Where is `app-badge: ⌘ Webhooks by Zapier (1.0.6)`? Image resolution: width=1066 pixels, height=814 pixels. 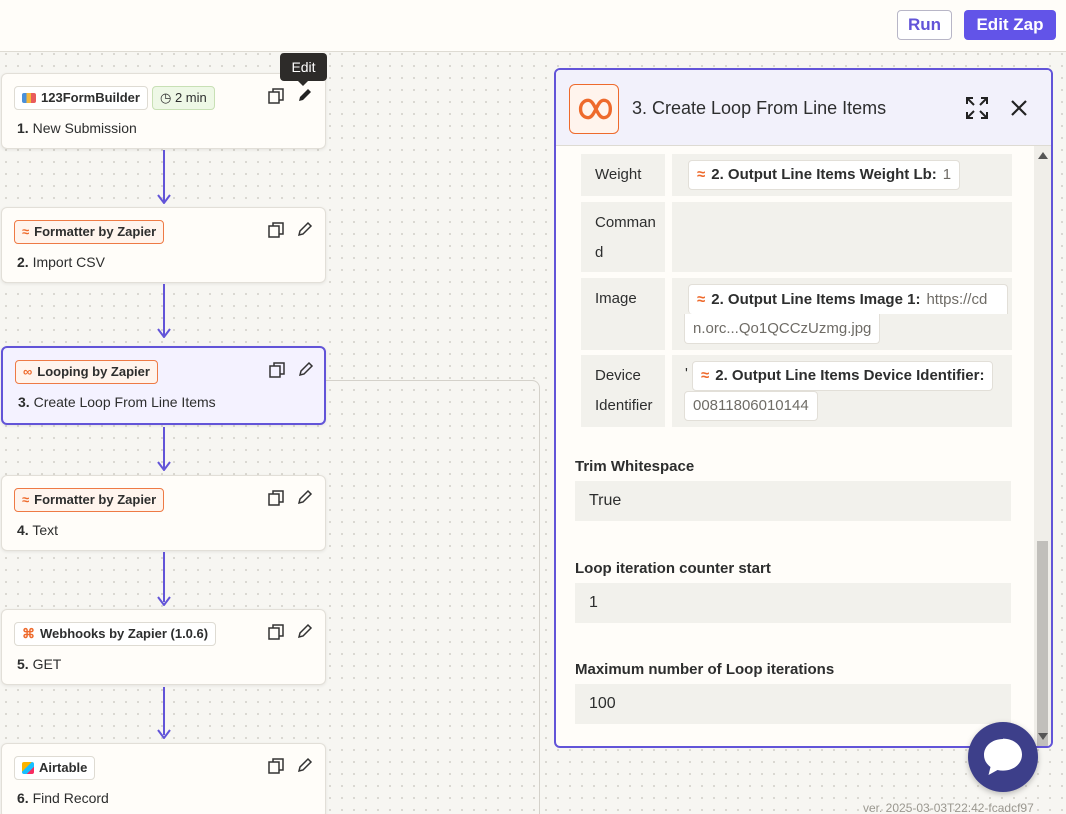
app-badge: ⌘ Webhooks by Zapier (1.0.6) is located at coordinates (115, 634).